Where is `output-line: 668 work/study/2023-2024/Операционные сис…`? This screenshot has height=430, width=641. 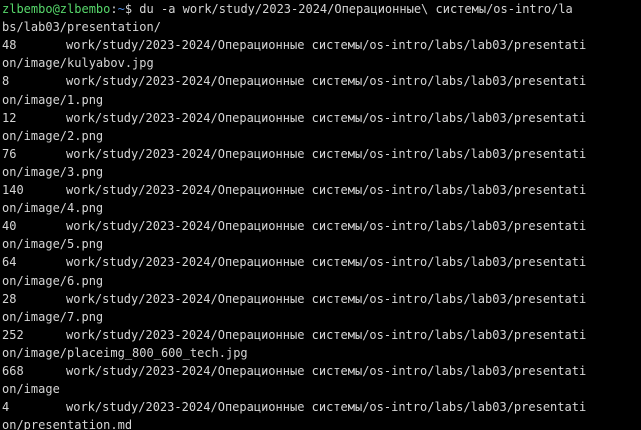
output-line: 668 work/study/2023-2024/Операционные сис… is located at coordinates (294, 371).